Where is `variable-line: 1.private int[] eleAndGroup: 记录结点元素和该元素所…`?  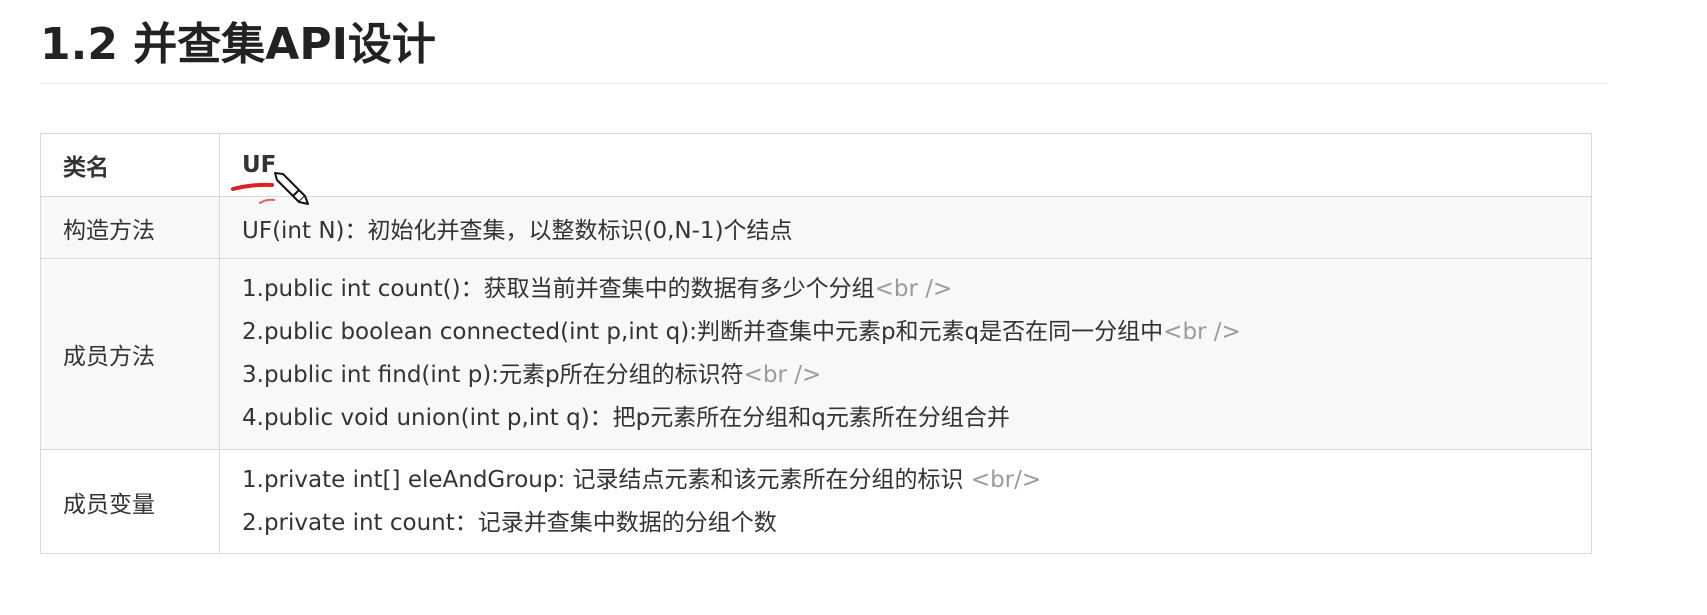 variable-line: 1.private int[] eleAndGroup: 记录结点元素和该元素所… is located at coordinates (642, 479).